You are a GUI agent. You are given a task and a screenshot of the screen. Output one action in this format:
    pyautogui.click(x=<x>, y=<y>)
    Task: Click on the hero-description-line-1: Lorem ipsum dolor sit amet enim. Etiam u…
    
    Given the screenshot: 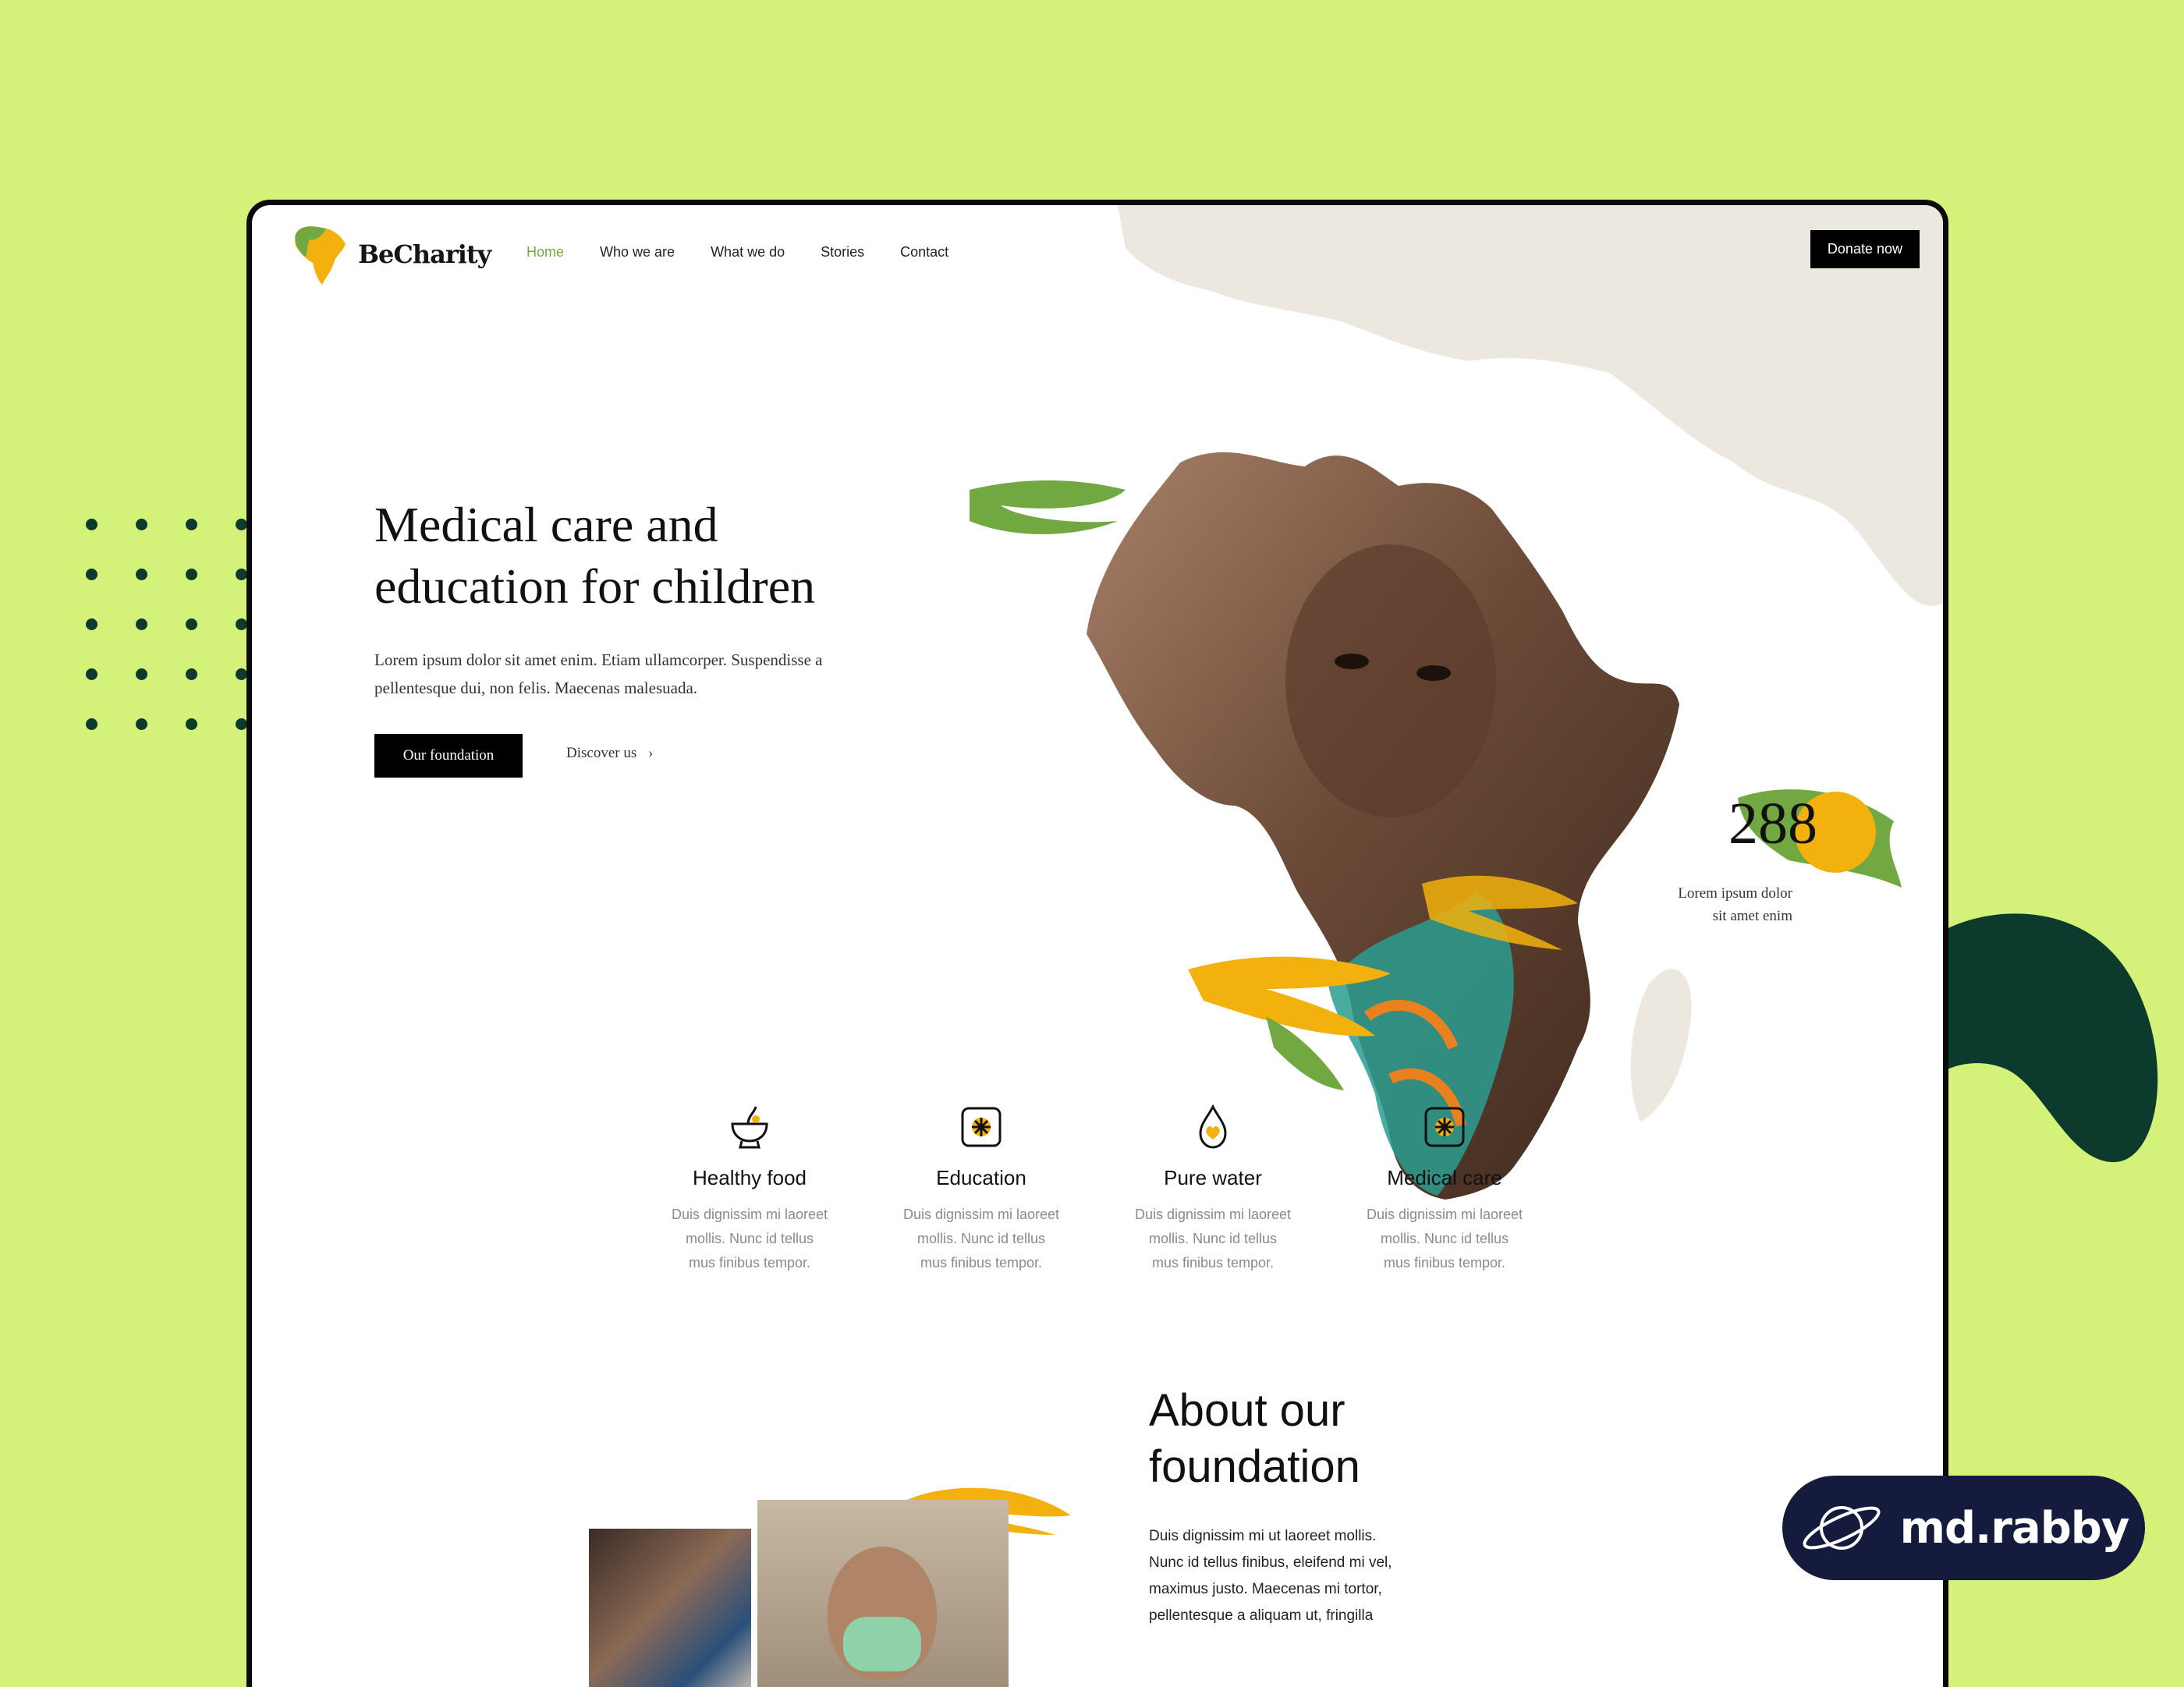 What is the action you would take?
    pyautogui.click(x=599, y=659)
    